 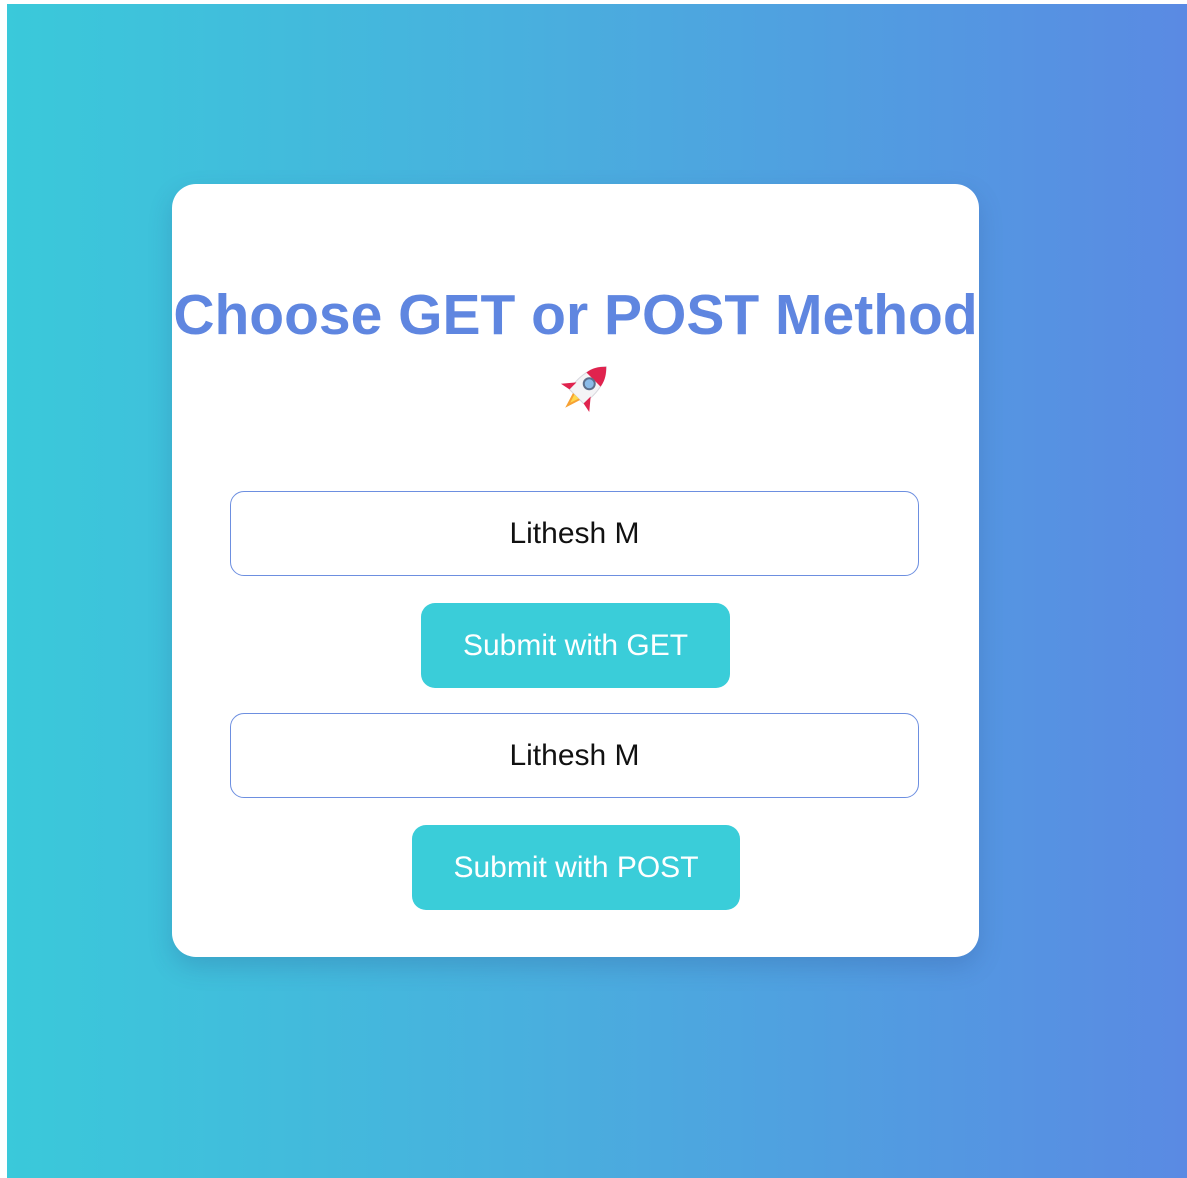 I want to click on submit-get-button: Submit with GET, so click(x=575, y=645).